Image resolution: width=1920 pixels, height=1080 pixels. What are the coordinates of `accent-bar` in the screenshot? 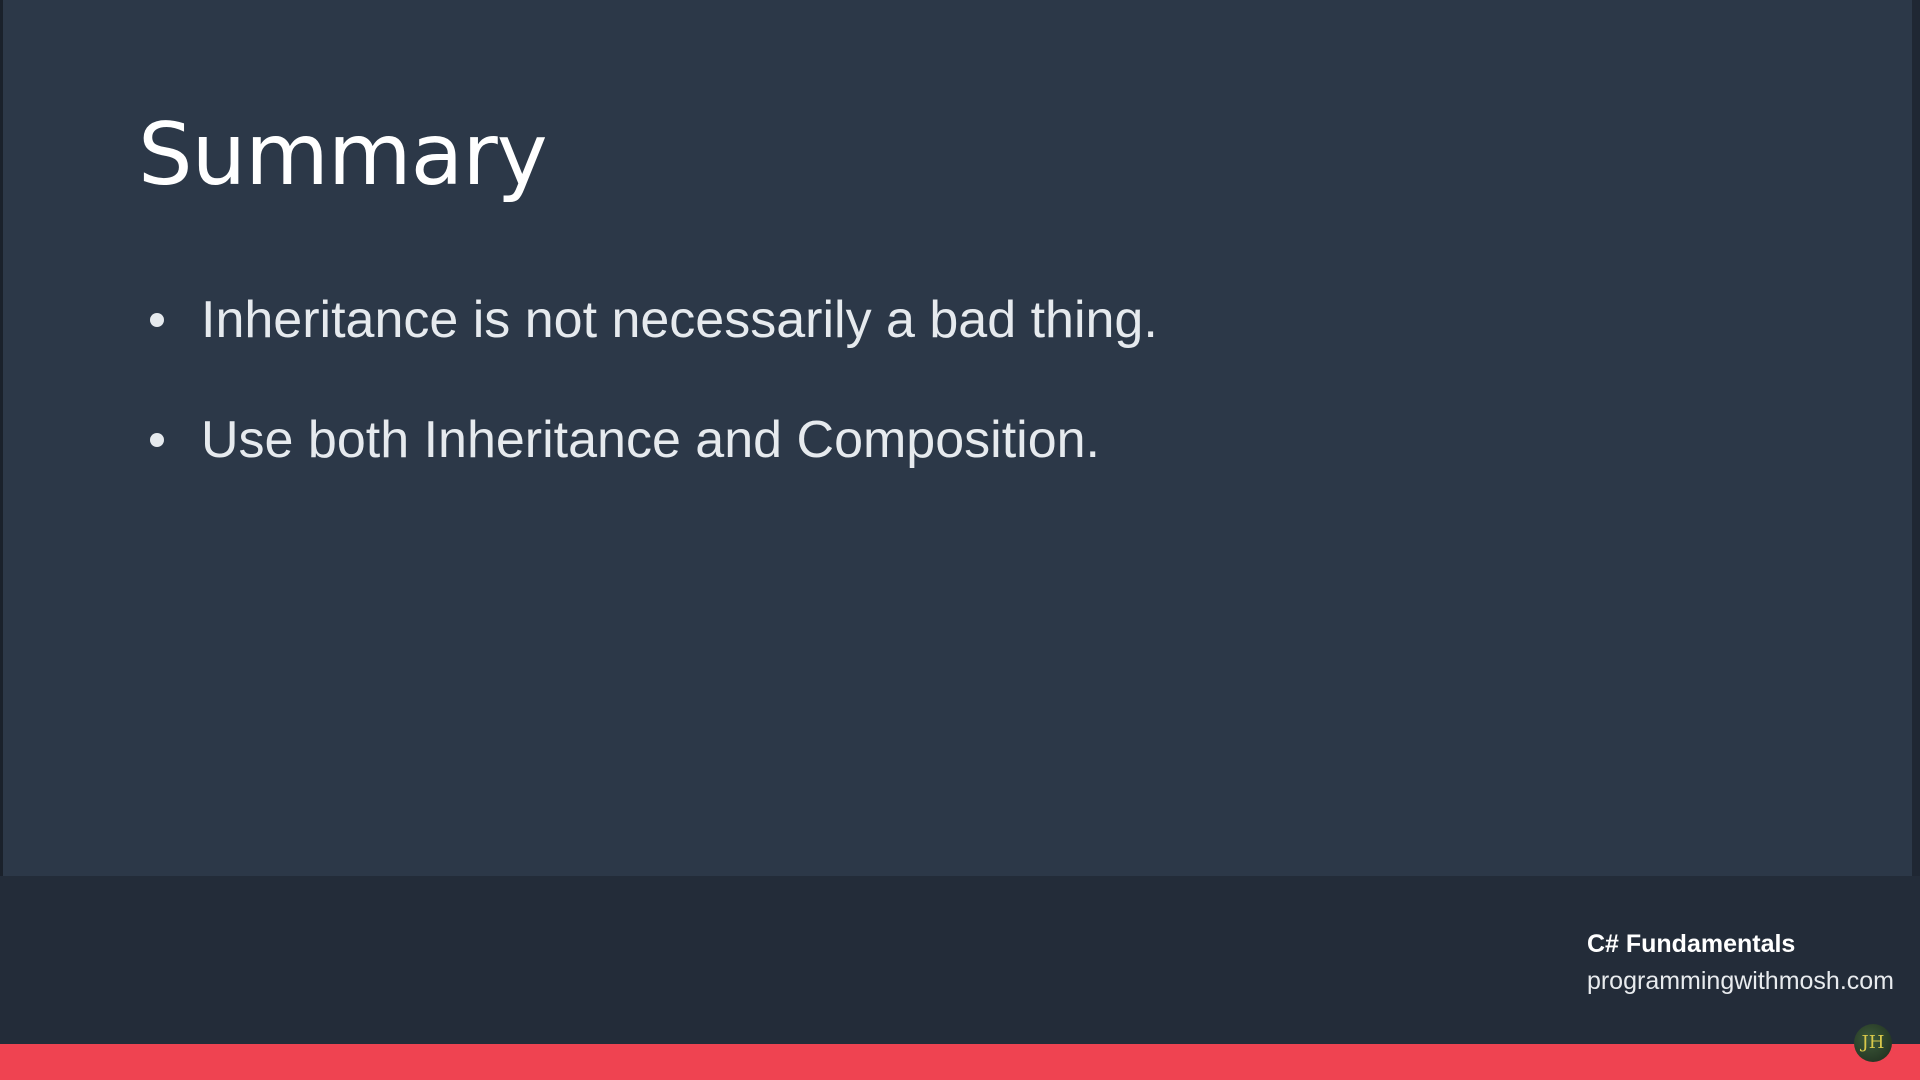 It's located at (960, 1062).